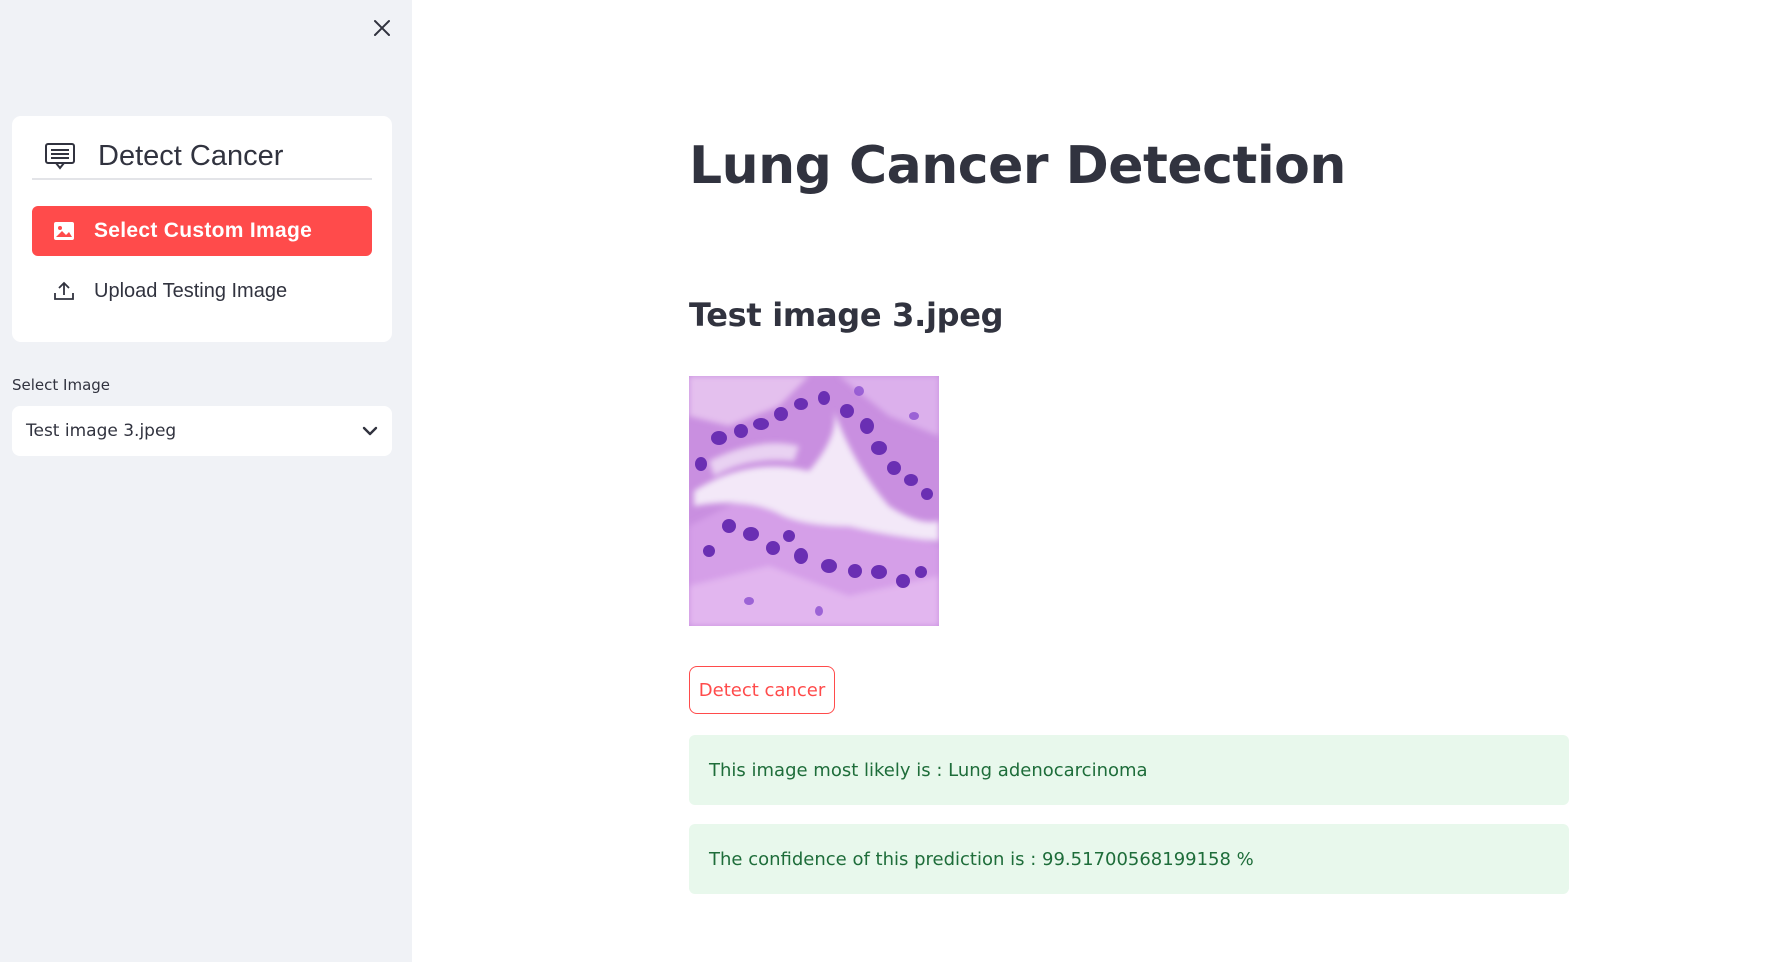 The image size is (1788, 962). I want to click on upload-icon, so click(64, 291).